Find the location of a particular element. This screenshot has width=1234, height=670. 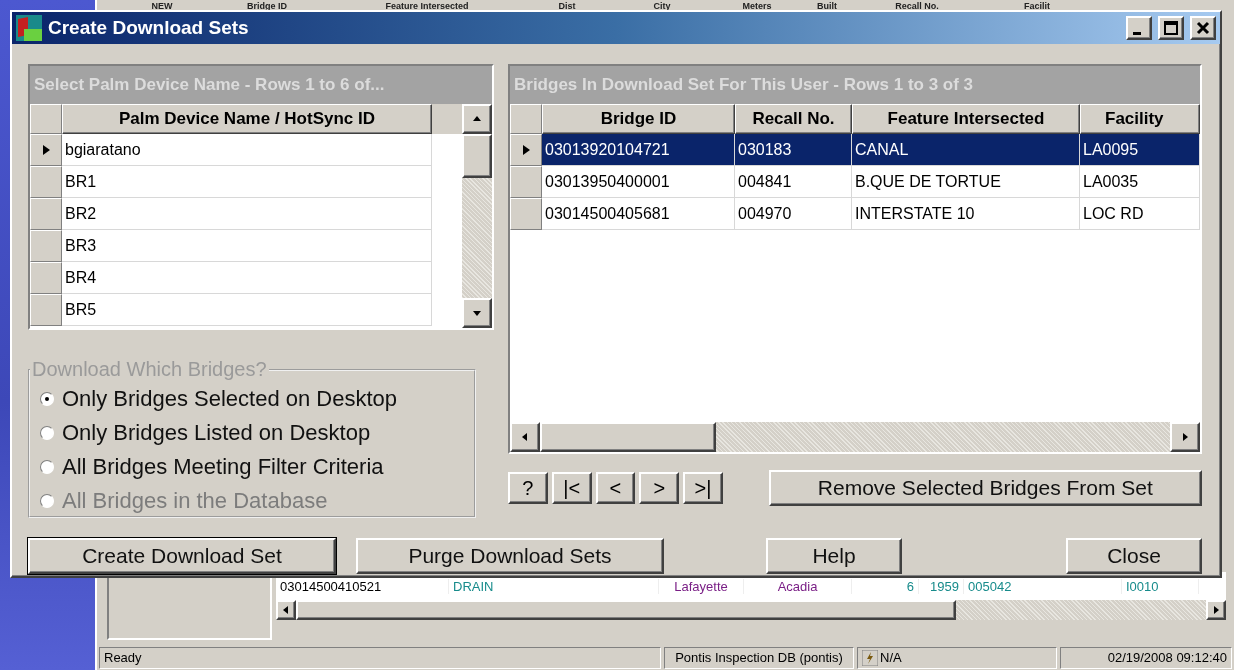

column-header: Facilit is located at coordinates (1037, 6).